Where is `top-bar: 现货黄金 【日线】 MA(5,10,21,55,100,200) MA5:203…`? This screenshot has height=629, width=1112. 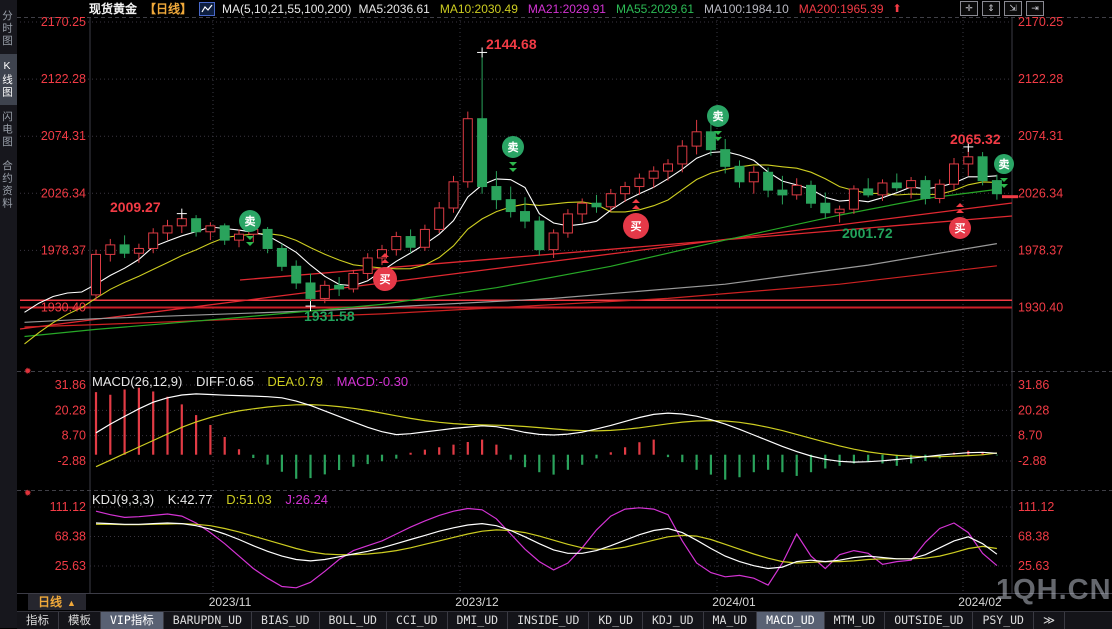 top-bar: 现货黄金 【日线】 MA(5,10,21,55,100,200) MA5:203… is located at coordinates (564, 8).